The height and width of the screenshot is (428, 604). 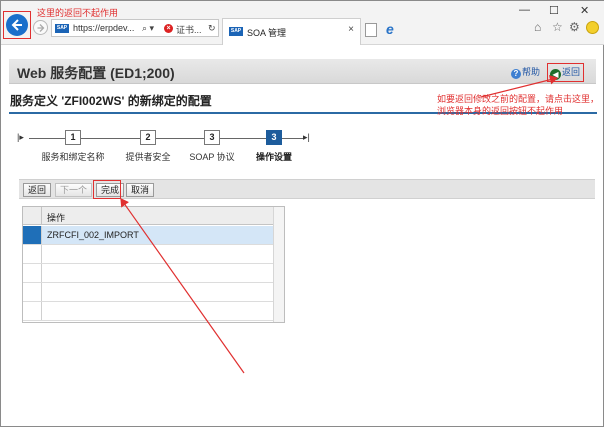 I want to click on arrow-to-back-link, so click(x=519, y=86).